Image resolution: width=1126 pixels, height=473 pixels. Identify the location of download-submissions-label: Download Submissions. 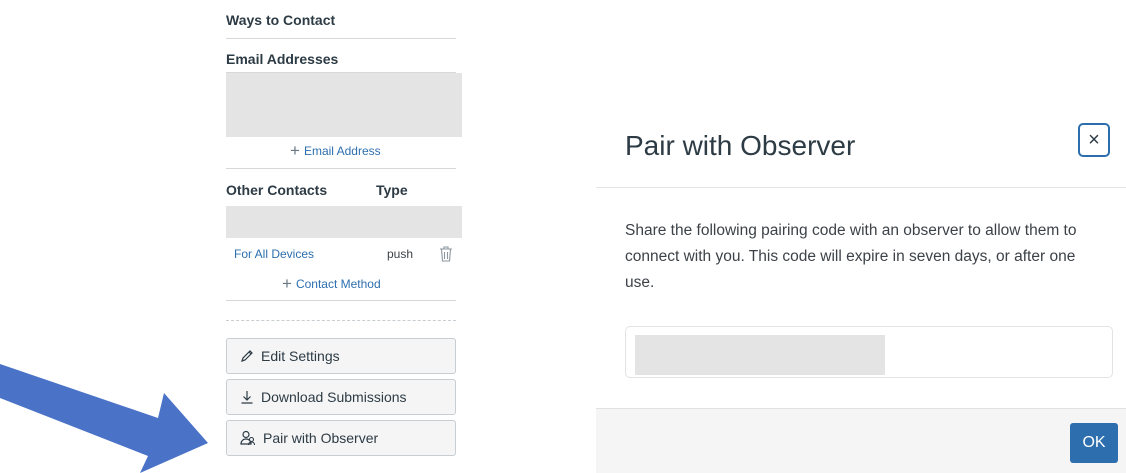
(334, 397).